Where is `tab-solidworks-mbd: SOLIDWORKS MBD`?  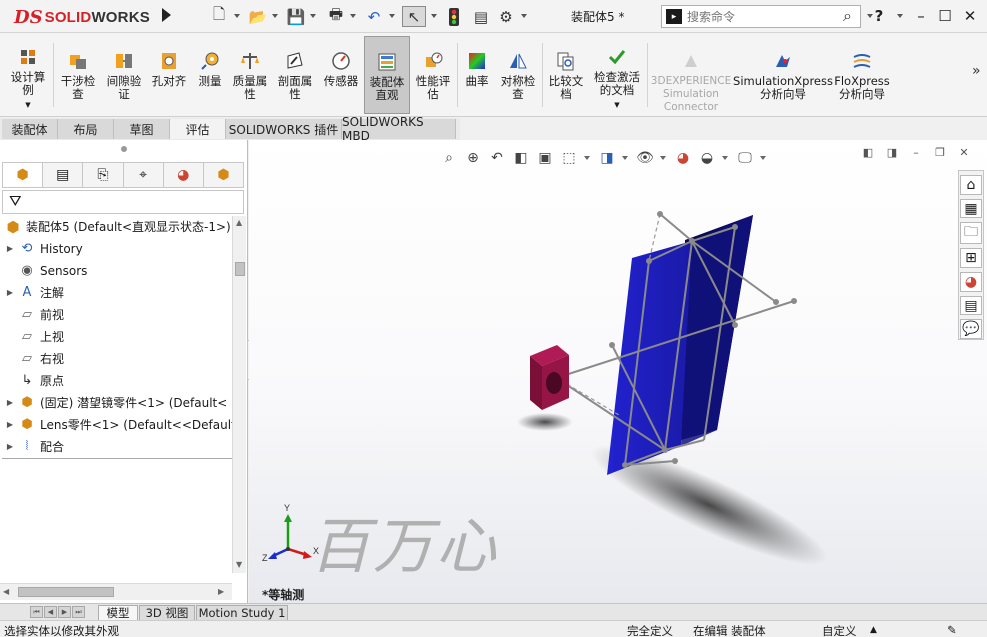 tab-solidworks-mbd: SOLIDWORKS MBD is located at coordinates (399, 129).